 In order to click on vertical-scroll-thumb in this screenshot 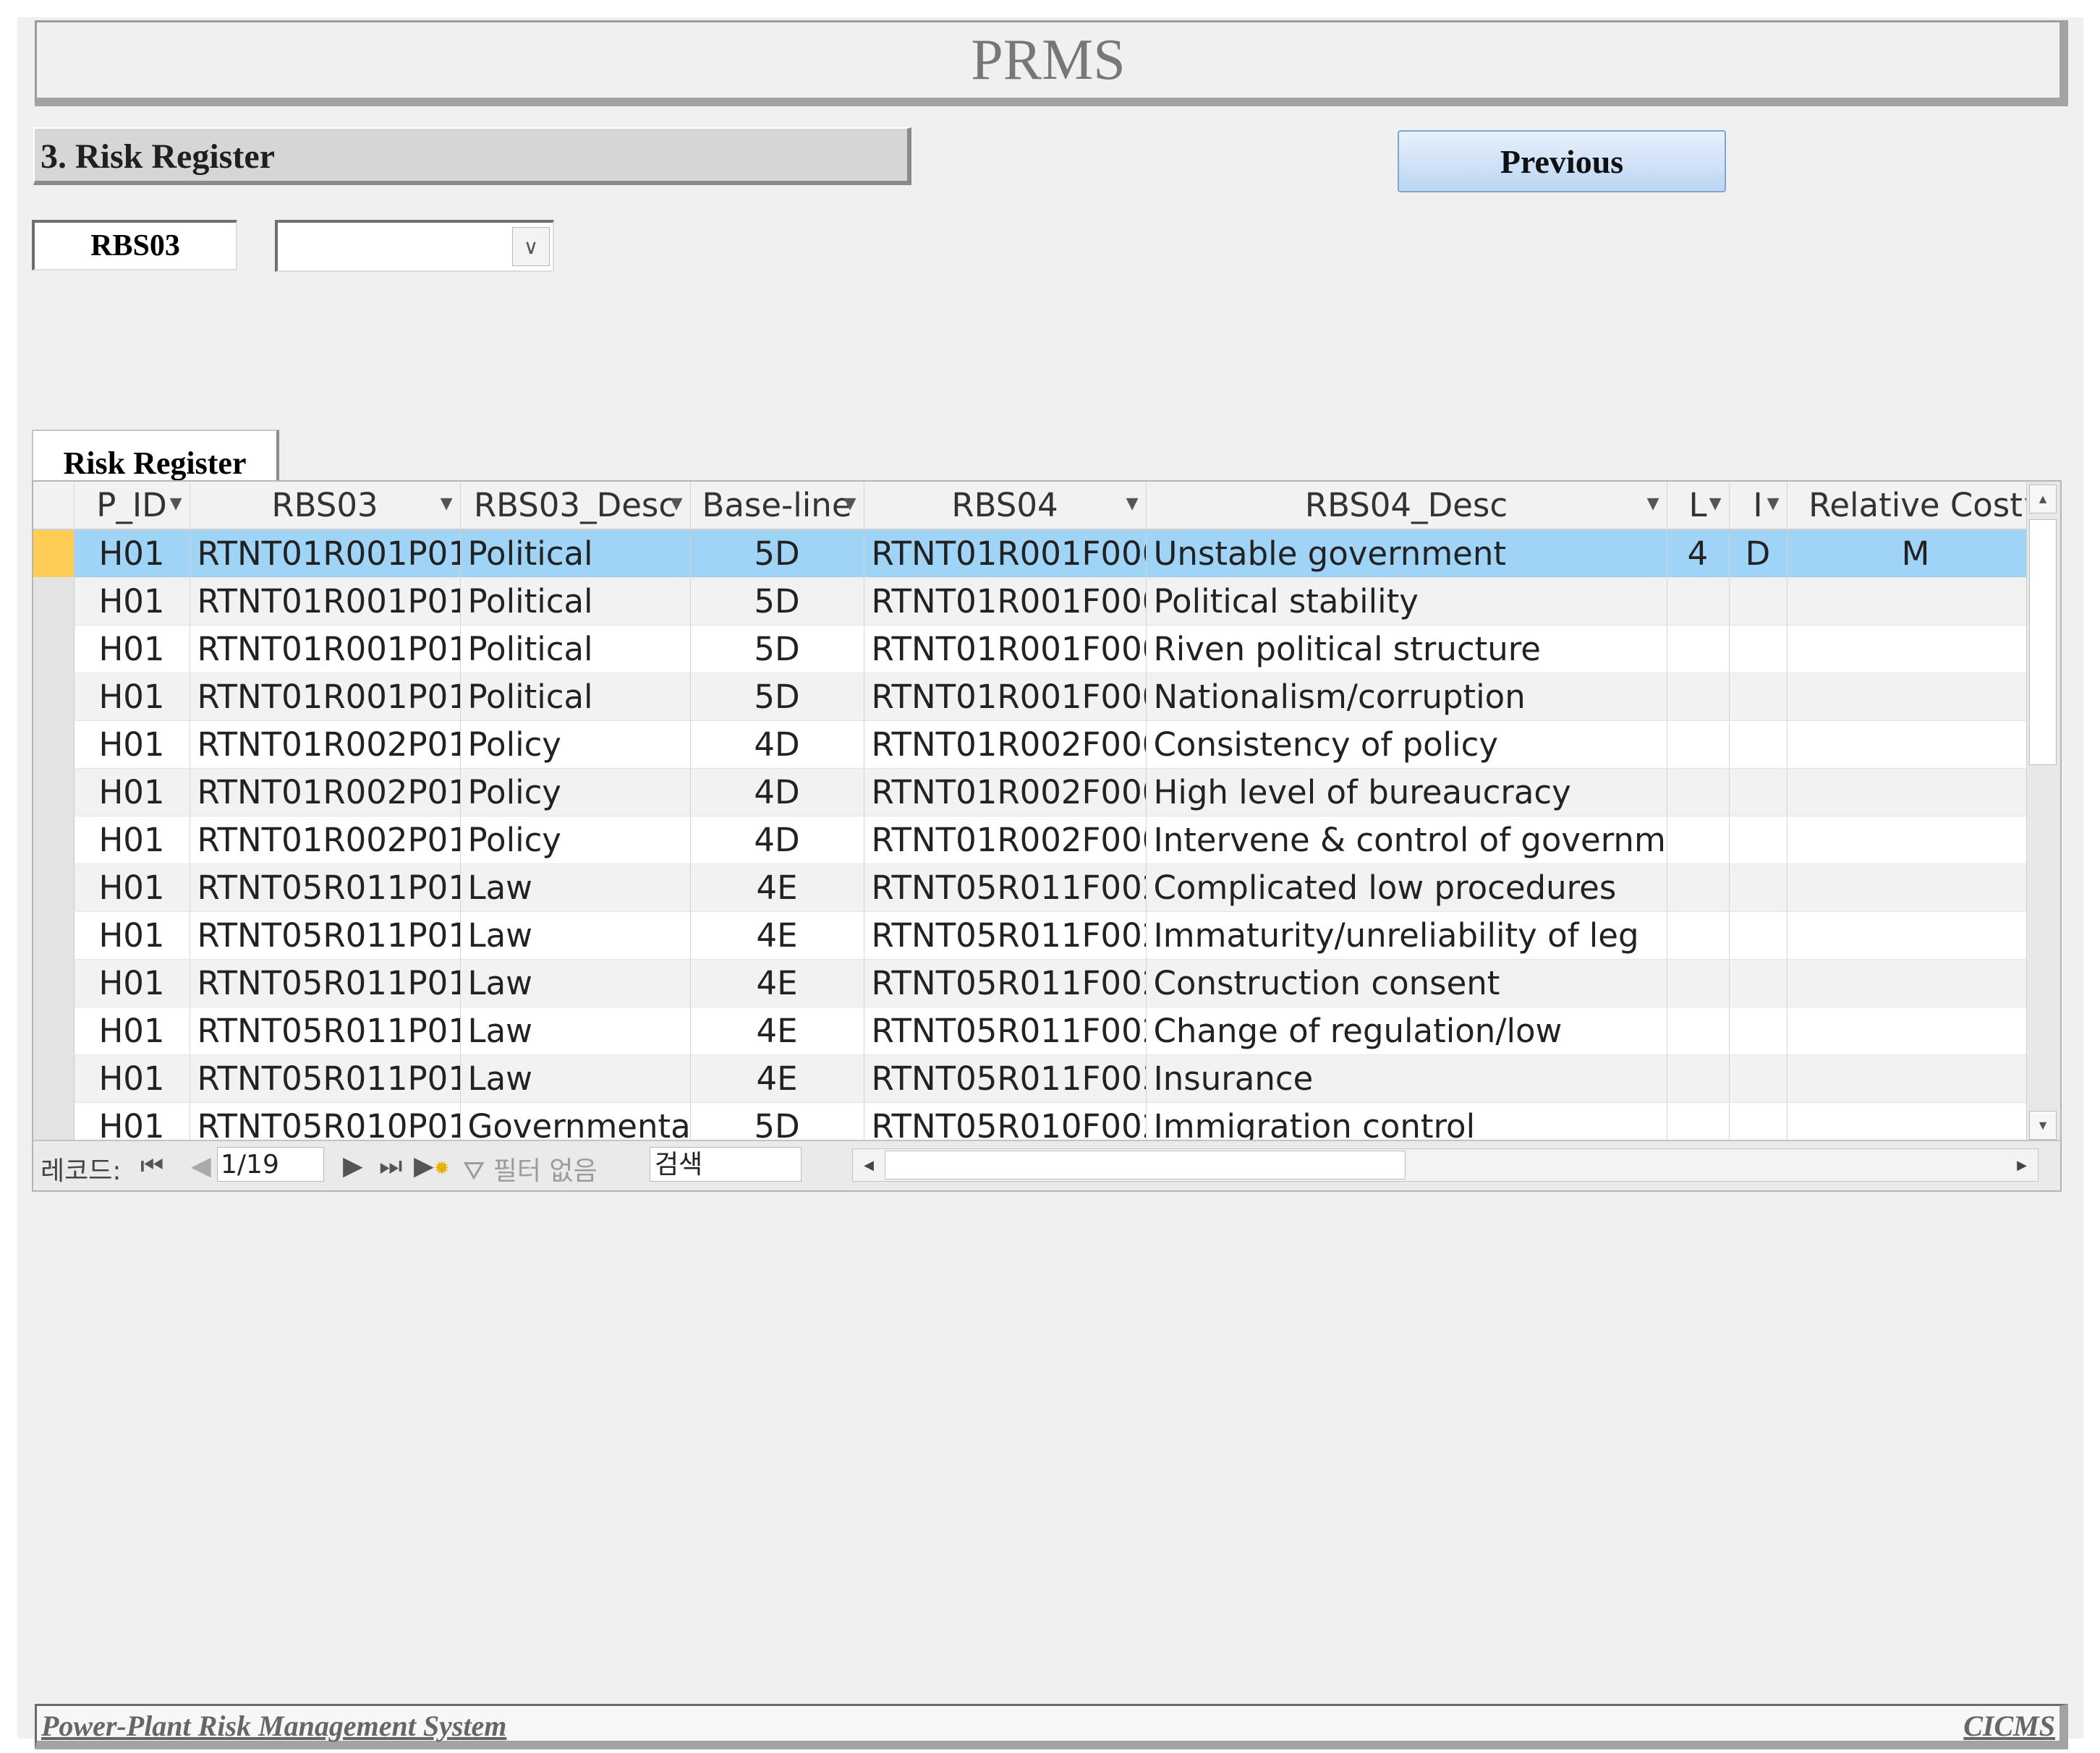, I will do `click(2043, 642)`.